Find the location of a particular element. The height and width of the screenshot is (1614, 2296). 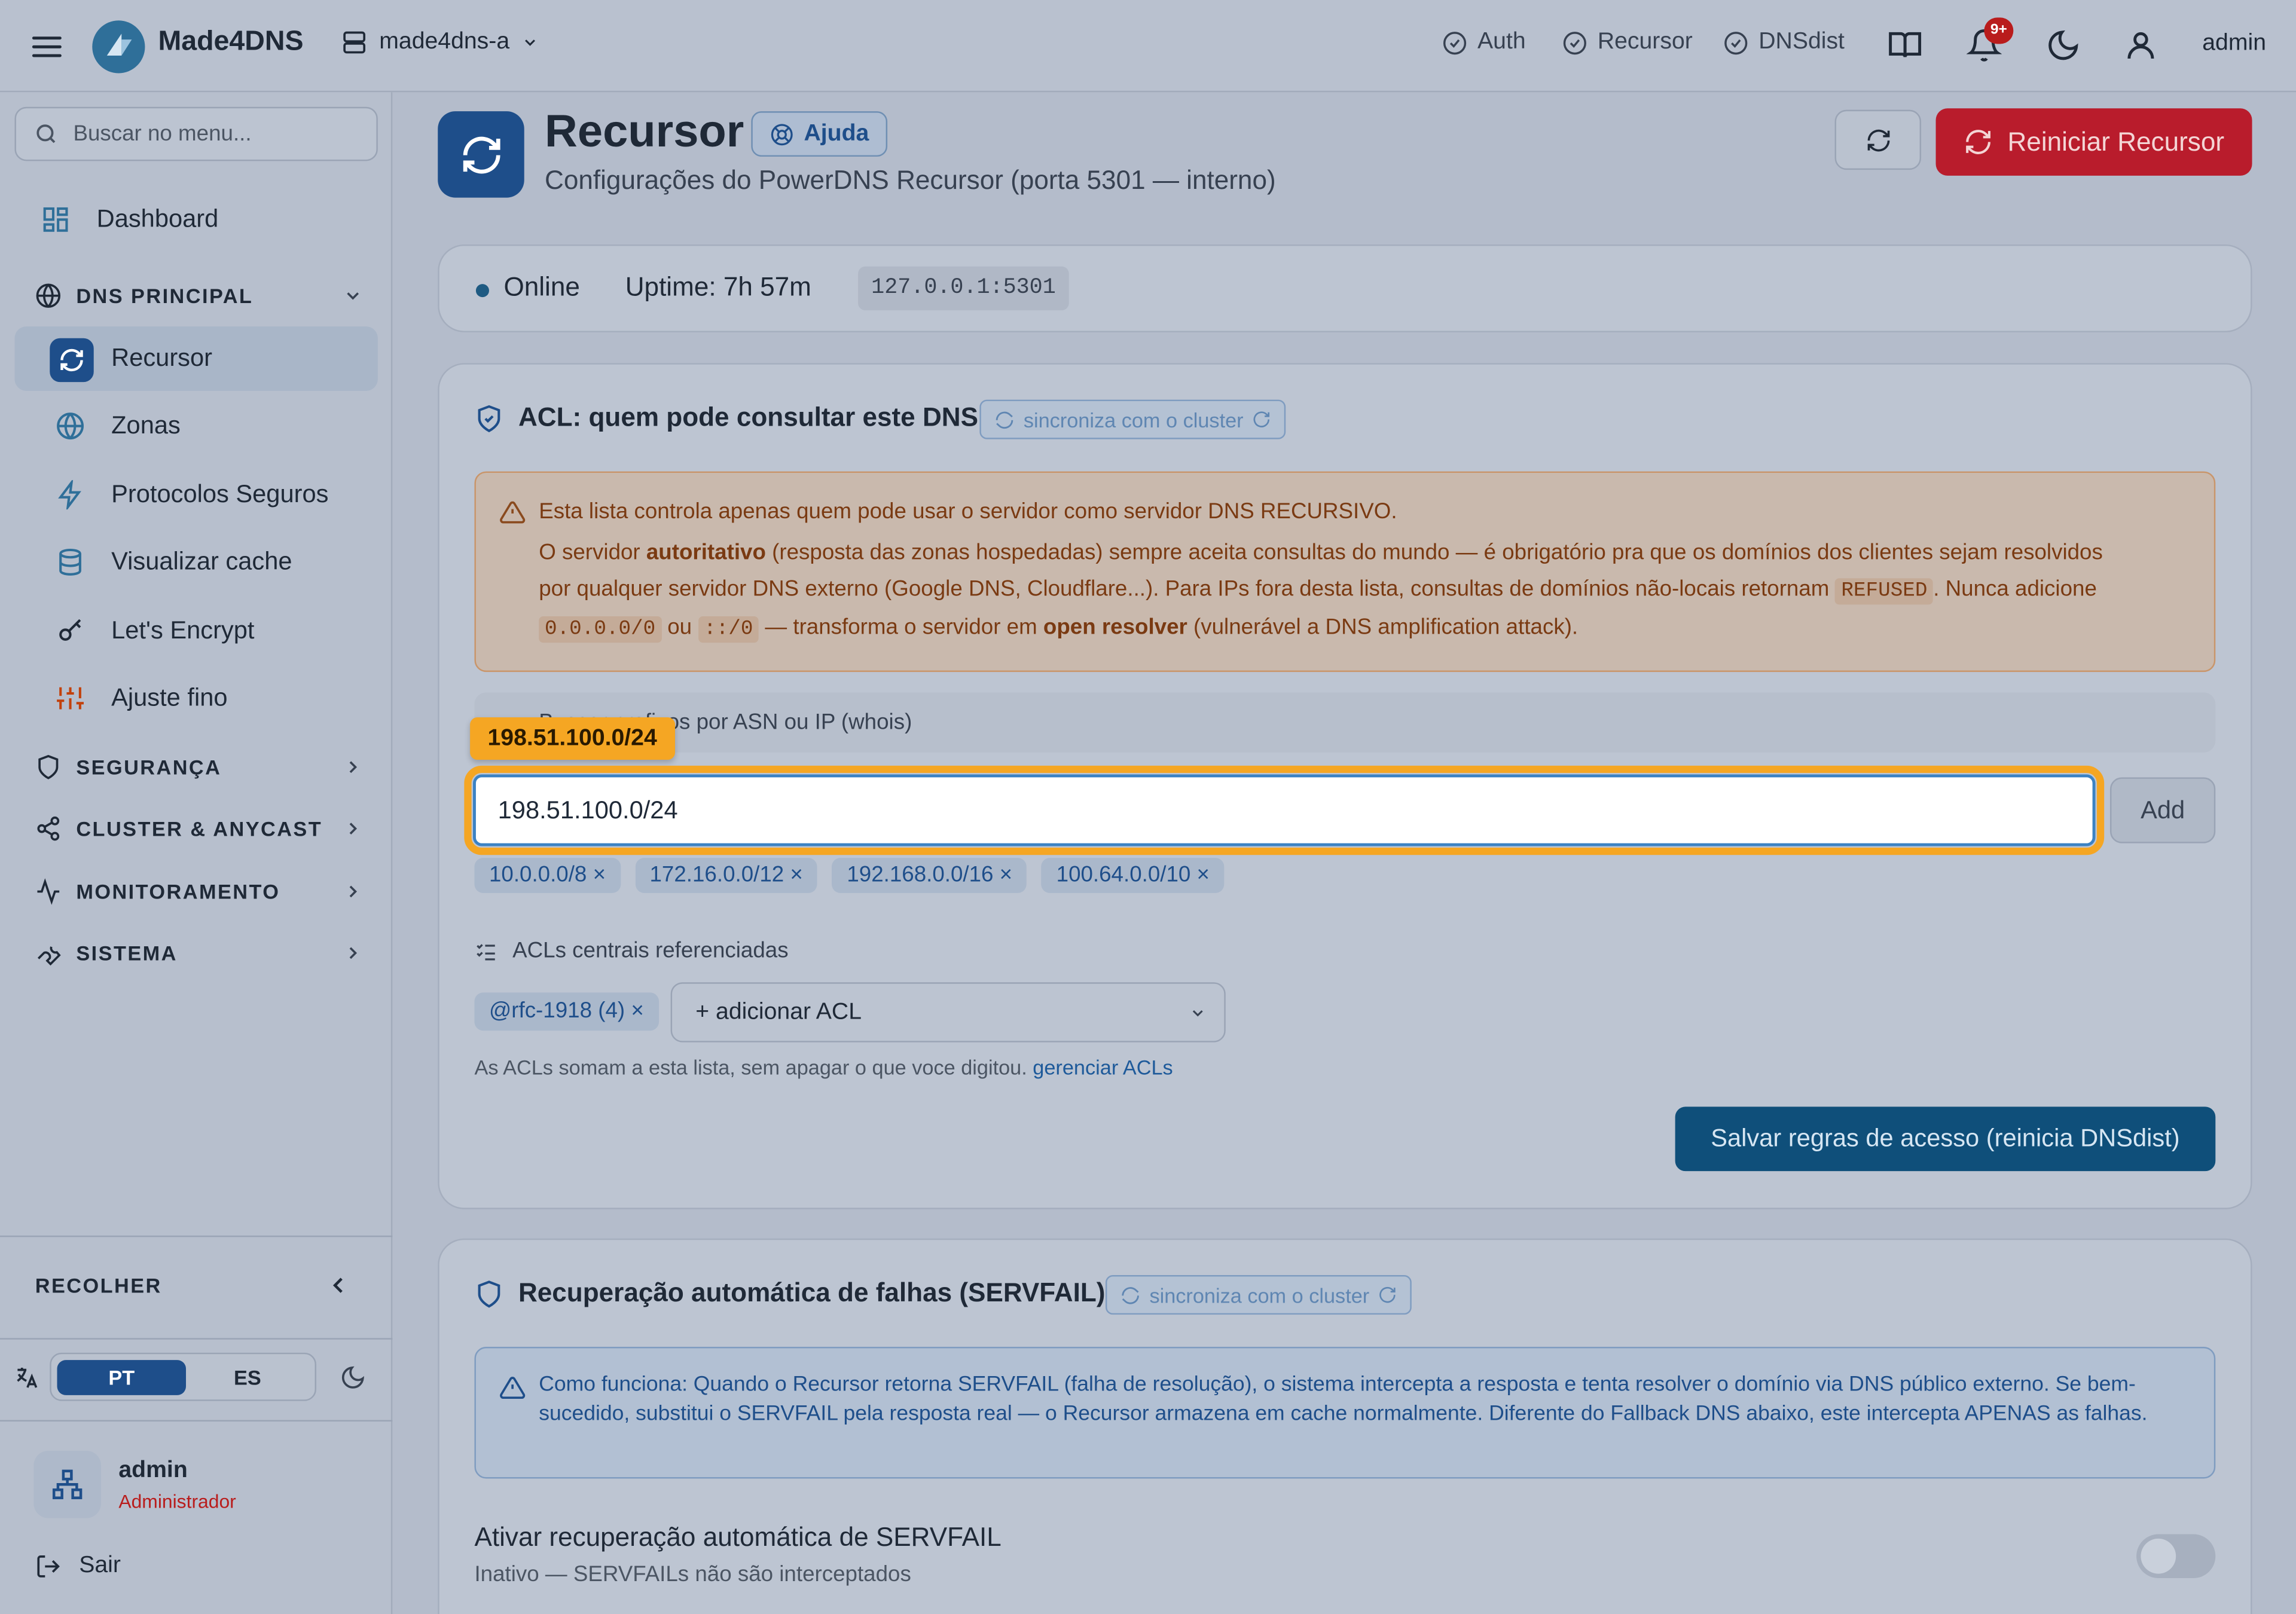

uptime-text: Uptime: 7h 57m is located at coordinates (718, 287).